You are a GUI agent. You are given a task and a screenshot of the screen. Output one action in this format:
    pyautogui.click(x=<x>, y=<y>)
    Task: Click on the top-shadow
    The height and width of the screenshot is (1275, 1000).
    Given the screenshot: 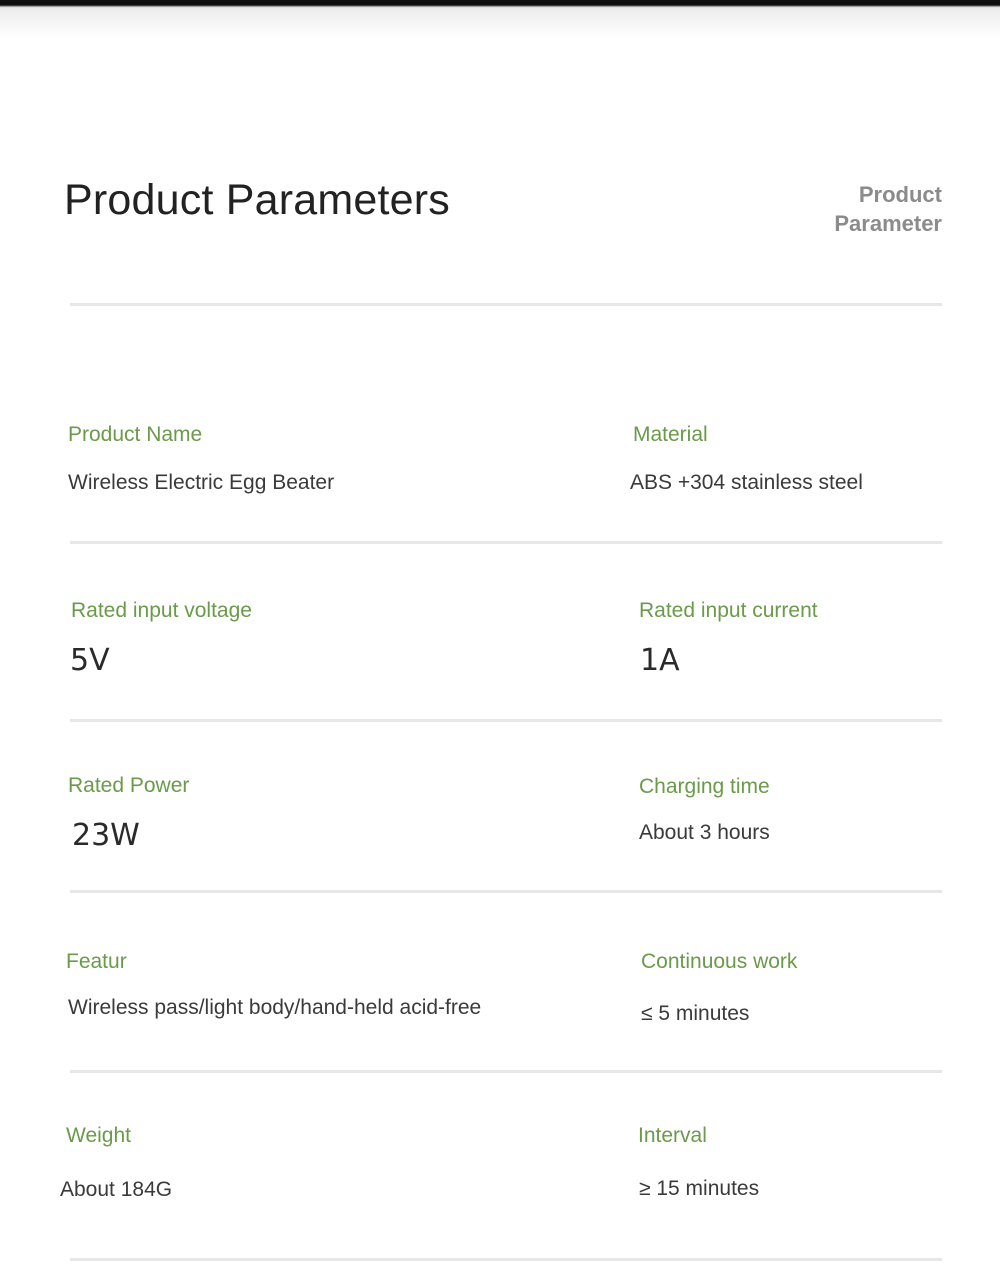 What is the action you would take?
    pyautogui.click(x=500, y=23)
    